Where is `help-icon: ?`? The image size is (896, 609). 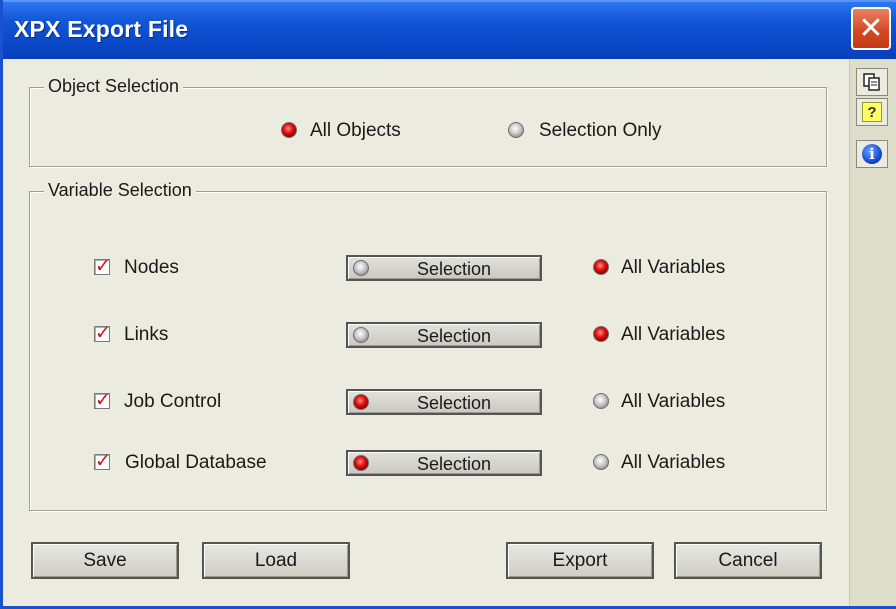
help-icon: ? is located at coordinates (872, 112).